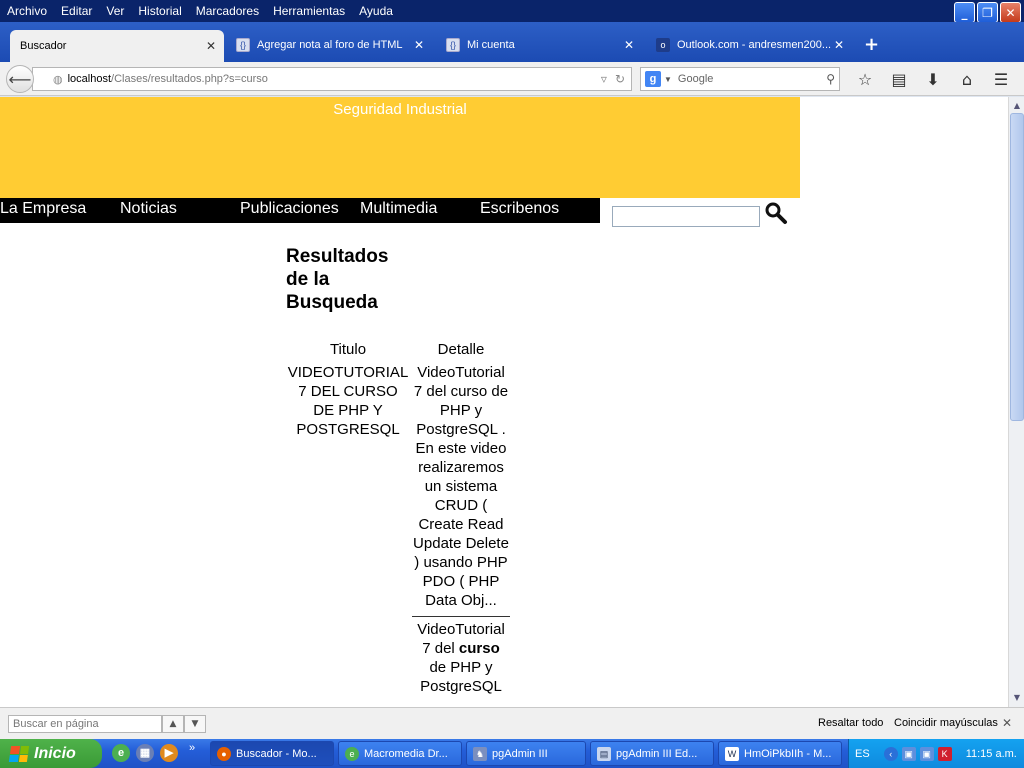 The image size is (1024, 768). I want to click on nav-la-empresa: La Empresa, so click(43, 209).